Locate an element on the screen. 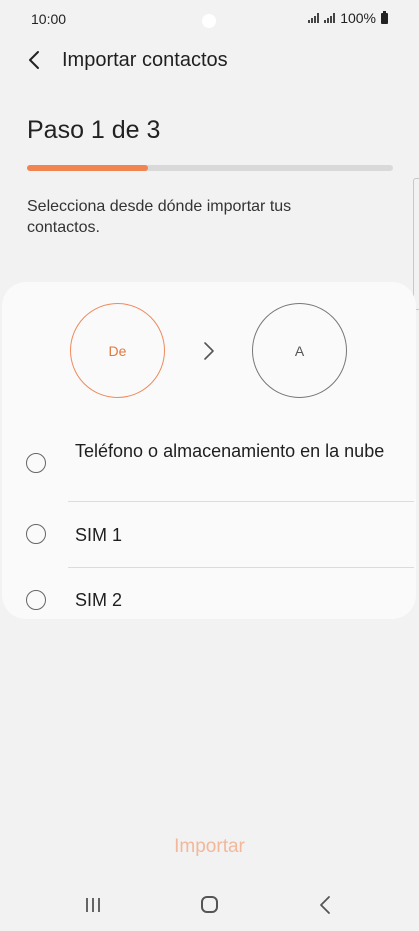 The width and height of the screenshot is (419, 931). from-circle: De is located at coordinates (117, 350).